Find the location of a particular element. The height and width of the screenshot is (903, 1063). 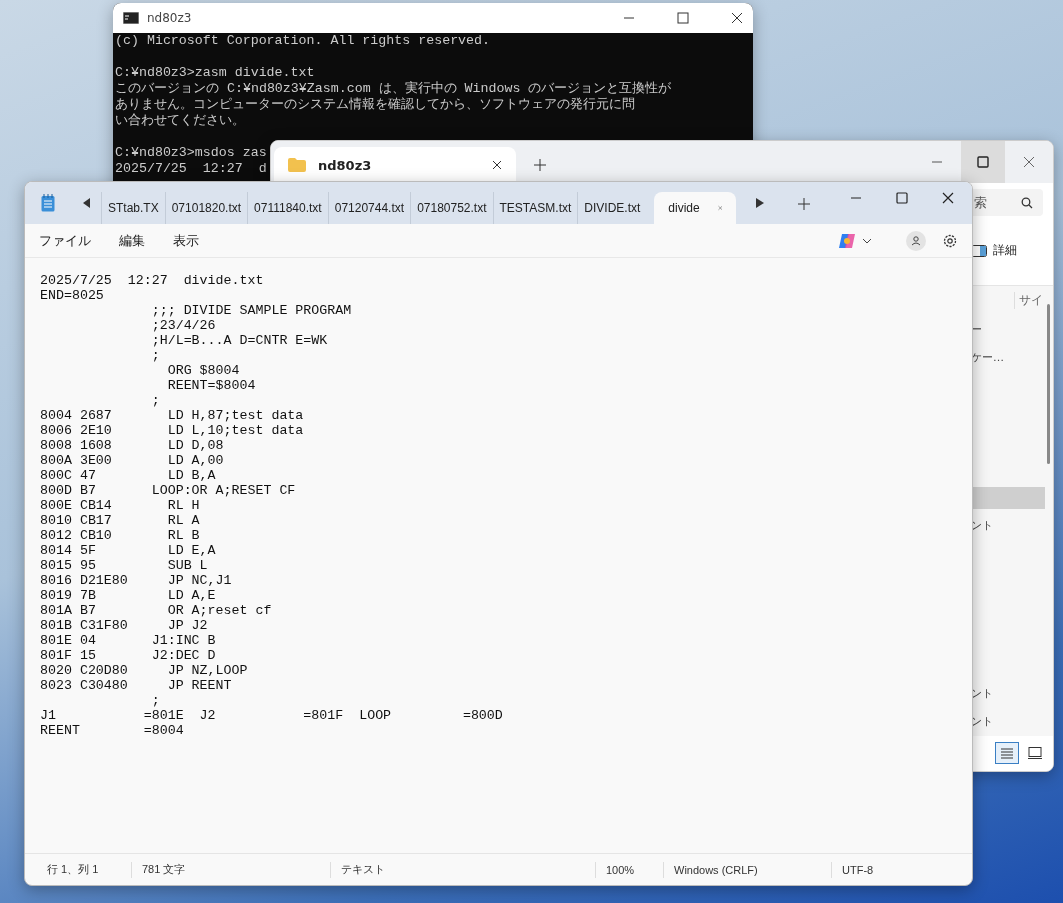

status-item: 781 文字 is located at coordinates (230, 869).